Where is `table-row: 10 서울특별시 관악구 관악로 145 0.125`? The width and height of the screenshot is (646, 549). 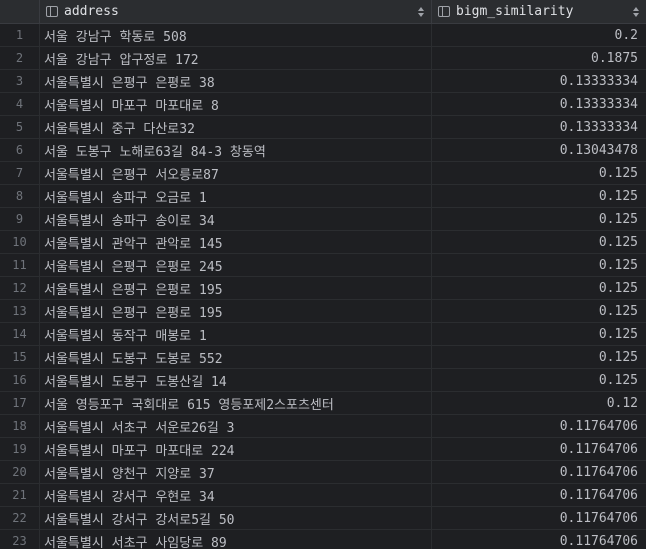 table-row: 10 서울특별시 관악구 관악로 145 0.125 is located at coordinates (323, 242).